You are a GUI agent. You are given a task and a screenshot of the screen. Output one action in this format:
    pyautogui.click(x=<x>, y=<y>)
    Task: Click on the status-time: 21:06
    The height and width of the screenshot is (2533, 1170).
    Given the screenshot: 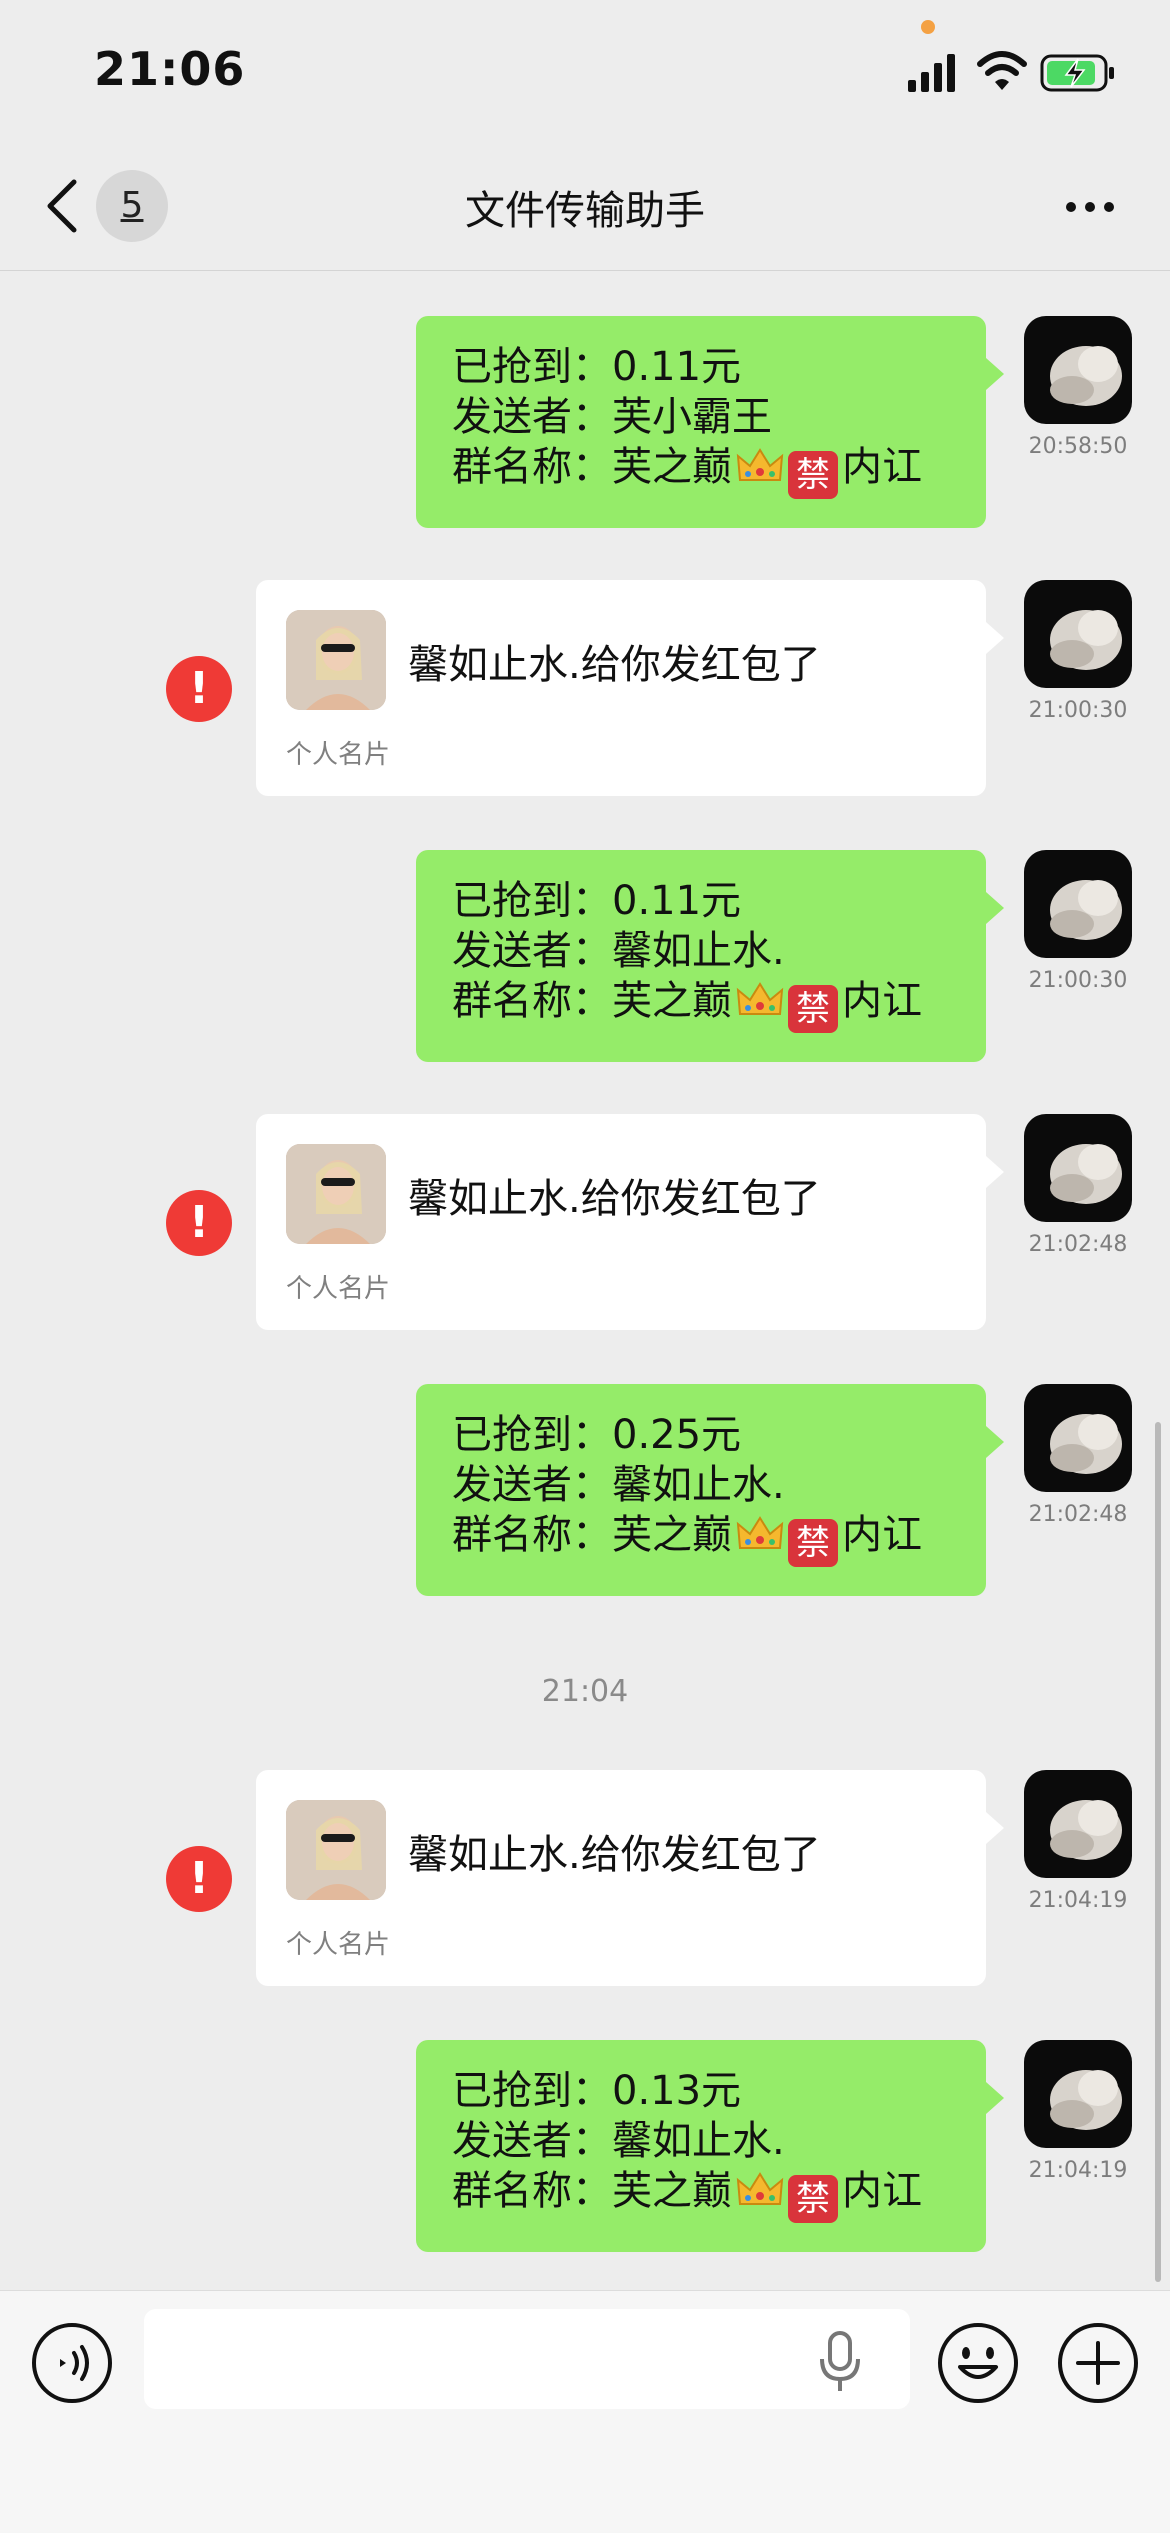 What is the action you would take?
    pyautogui.click(x=170, y=69)
    